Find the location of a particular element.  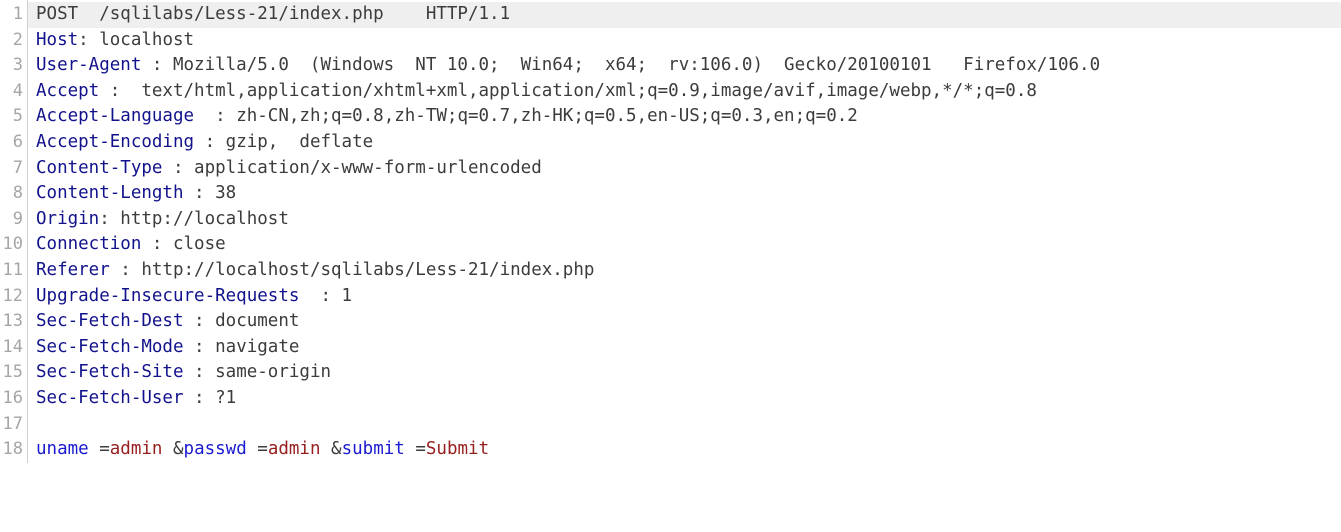

code-token: Referer is located at coordinates (73, 269).